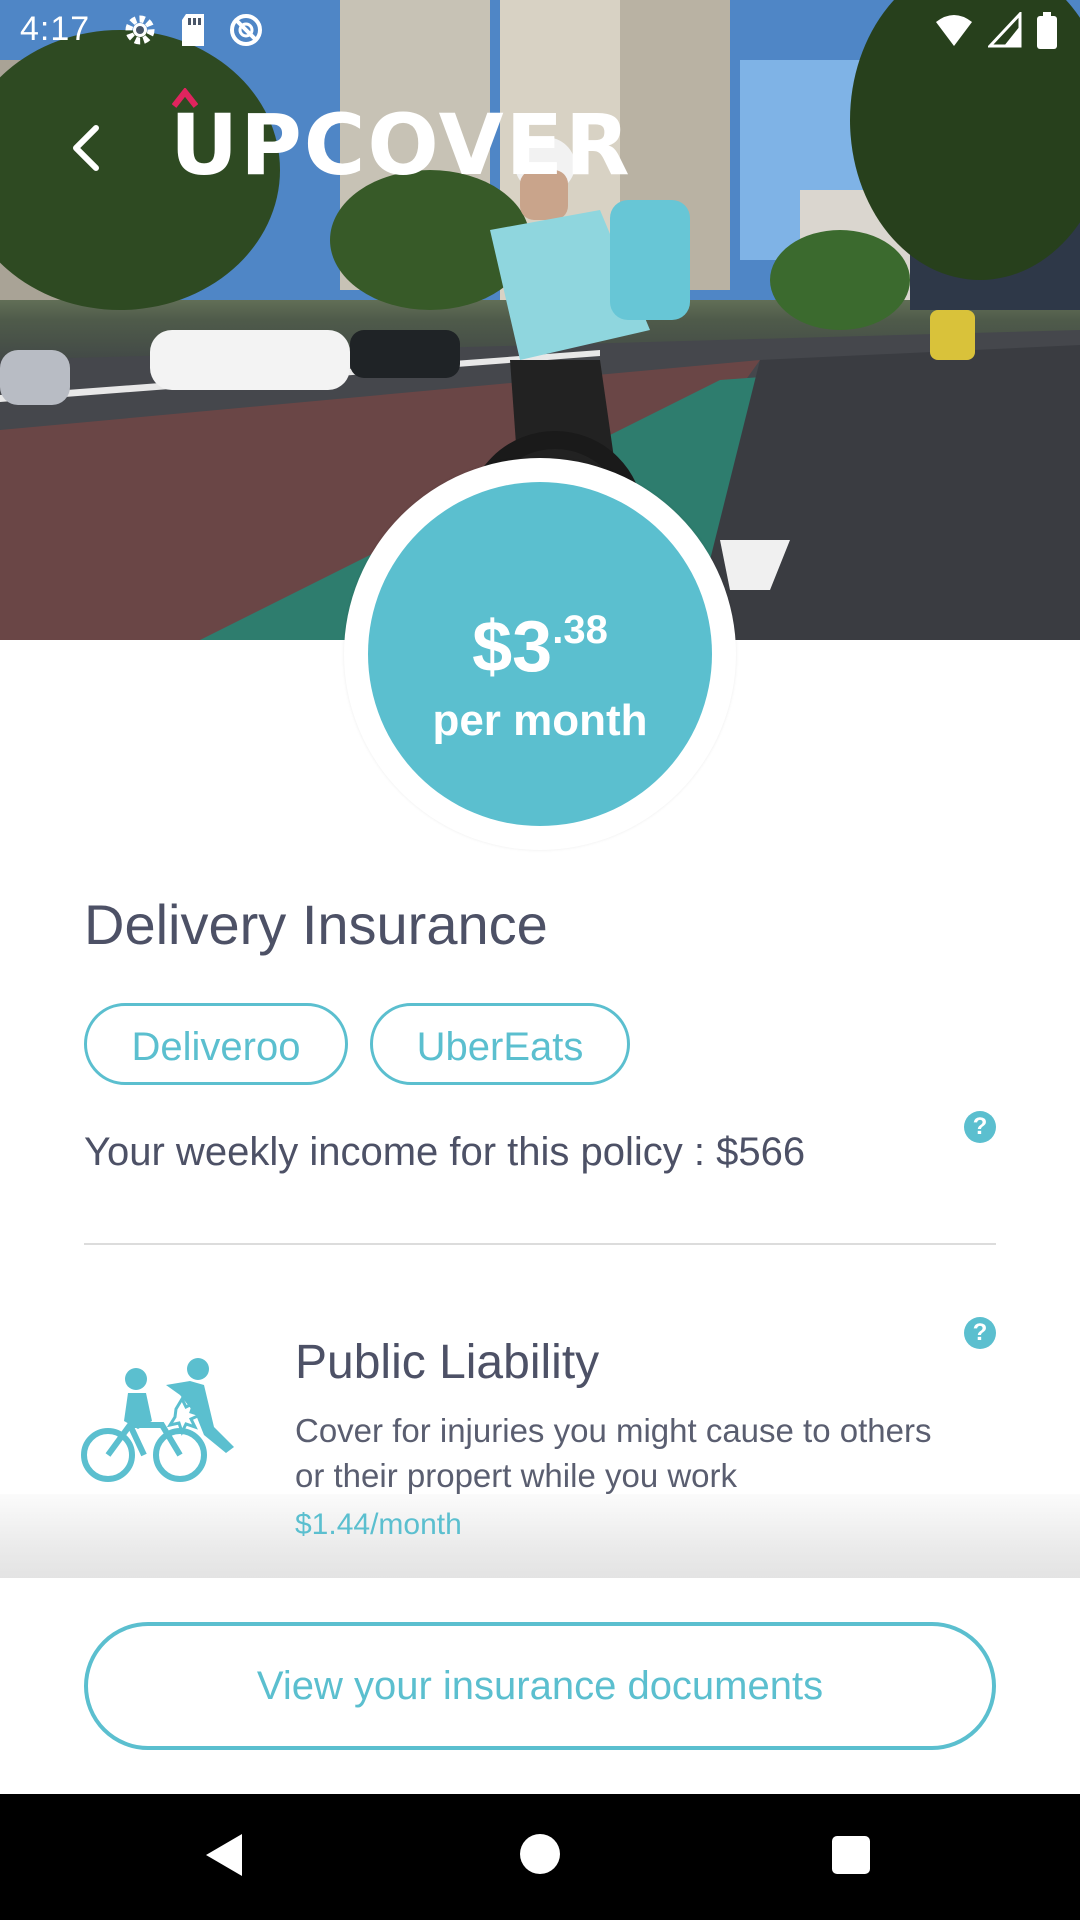 This screenshot has height=1920, width=1080. Describe the element at coordinates (980, 1333) in the screenshot. I see `coverage-help-icon: ?` at that location.